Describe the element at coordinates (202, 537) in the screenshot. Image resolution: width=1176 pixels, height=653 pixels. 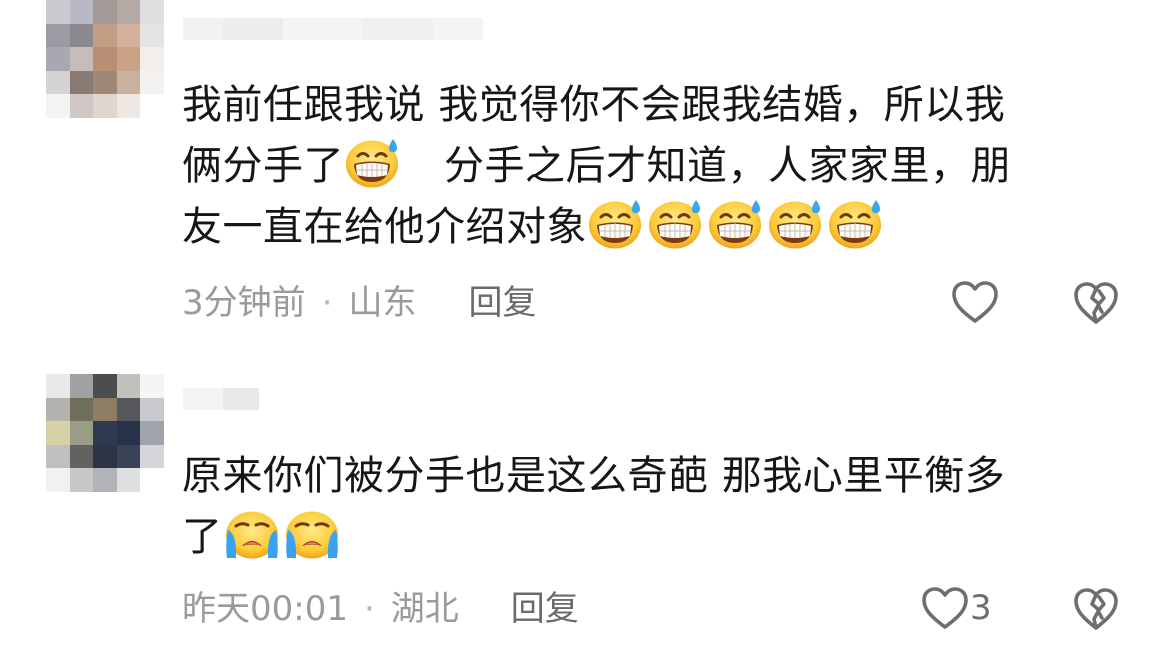
I see `comment-text-segment: 了` at that location.